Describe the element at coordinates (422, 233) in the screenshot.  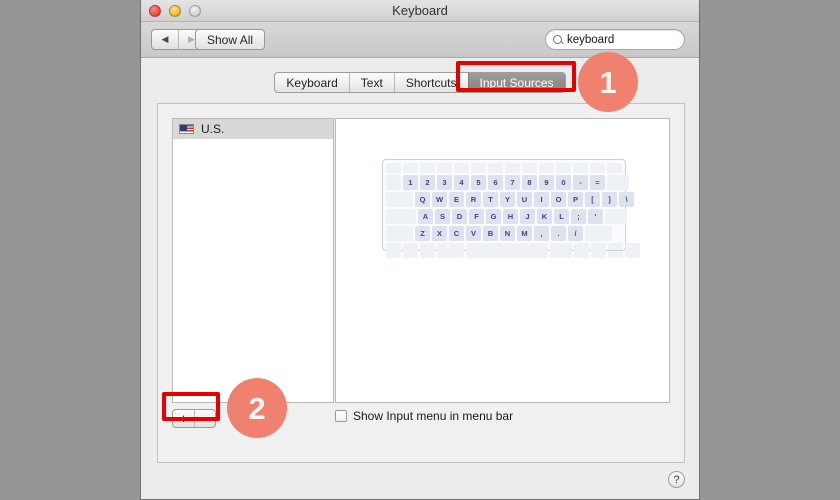
I see `key-z: Z` at that location.